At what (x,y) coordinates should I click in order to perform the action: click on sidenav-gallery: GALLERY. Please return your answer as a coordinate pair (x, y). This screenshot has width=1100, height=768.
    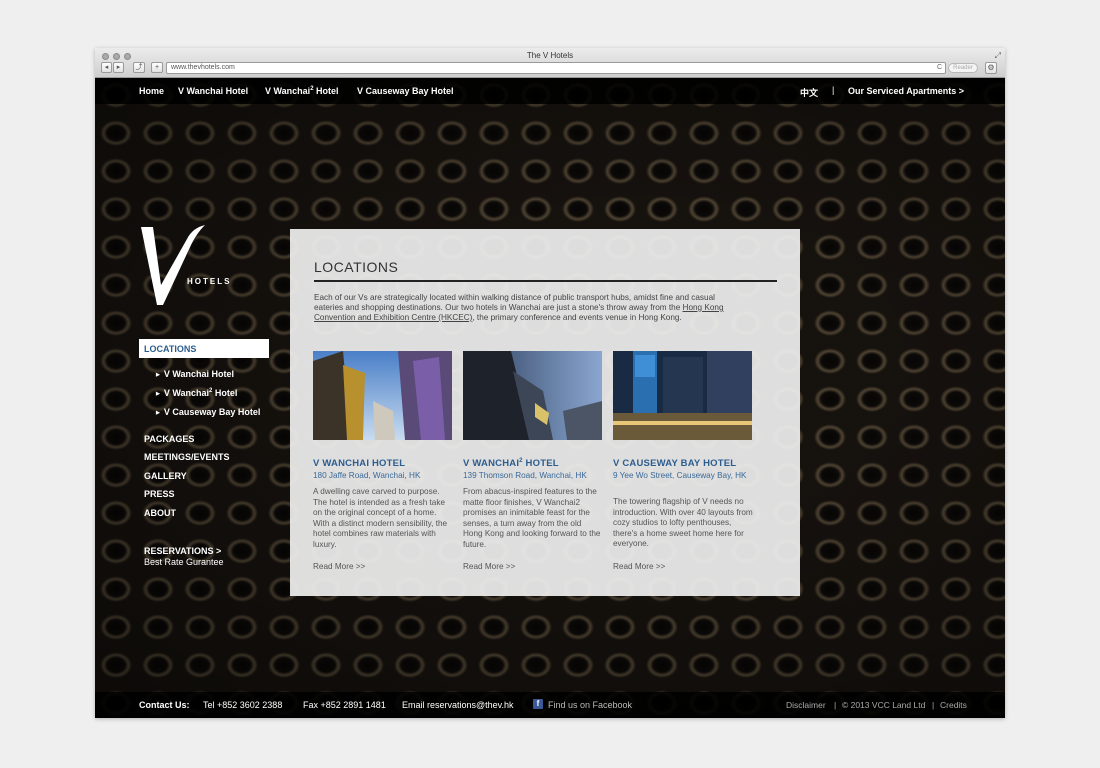
    Looking at the image, I should click on (165, 476).